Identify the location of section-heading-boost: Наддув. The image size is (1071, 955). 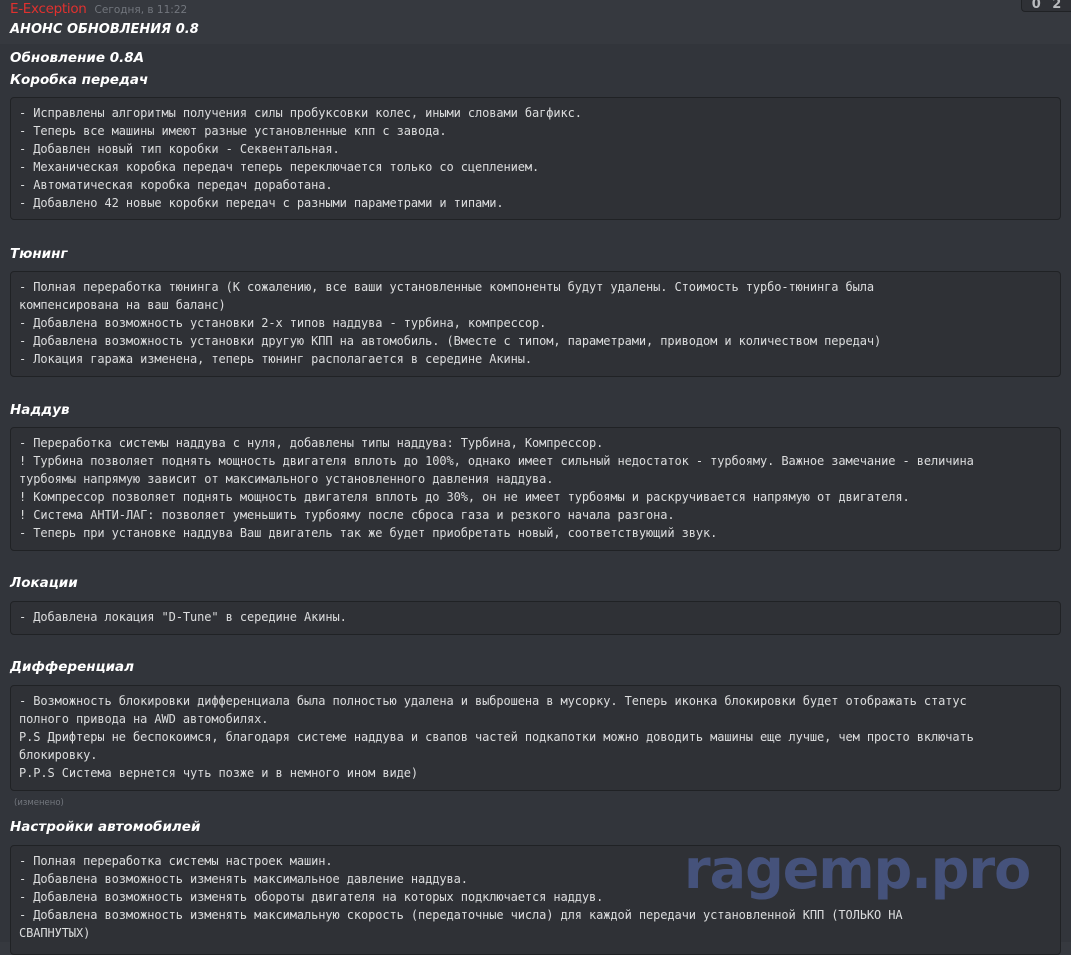
(40, 410).